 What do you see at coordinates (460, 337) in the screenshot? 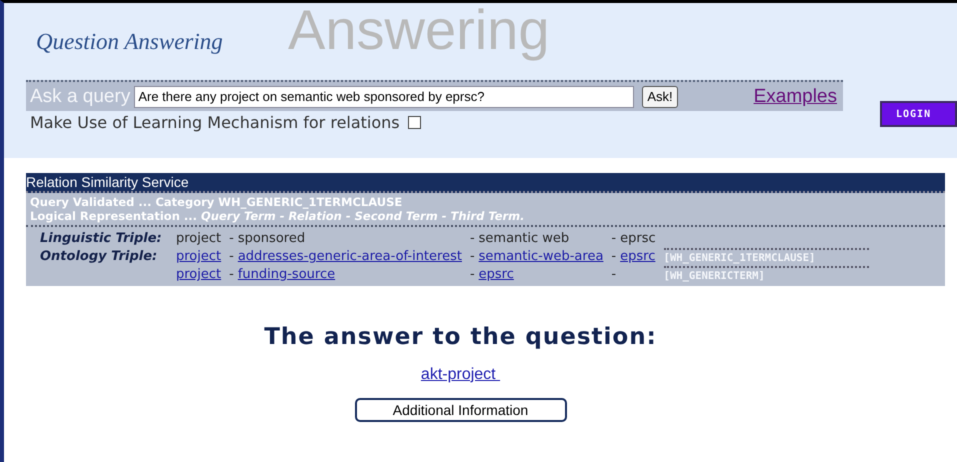
I see `answer-heading: The answer to the question:` at bounding box center [460, 337].